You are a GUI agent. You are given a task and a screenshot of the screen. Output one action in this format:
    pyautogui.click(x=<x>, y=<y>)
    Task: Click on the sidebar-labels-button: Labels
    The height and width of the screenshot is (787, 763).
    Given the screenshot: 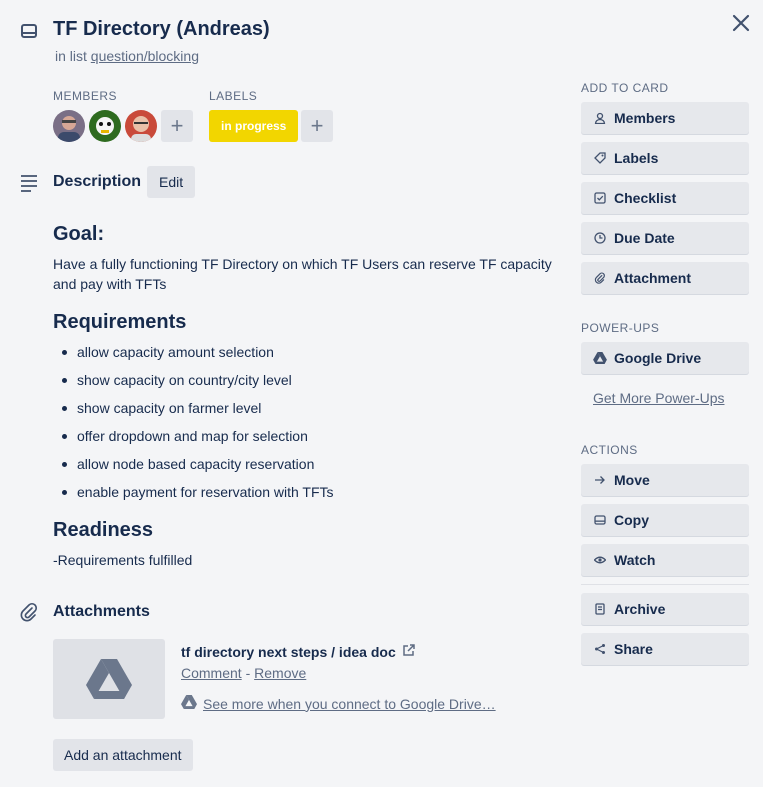 What is the action you would take?
    pyautogui.click(x=665, y=158)
    